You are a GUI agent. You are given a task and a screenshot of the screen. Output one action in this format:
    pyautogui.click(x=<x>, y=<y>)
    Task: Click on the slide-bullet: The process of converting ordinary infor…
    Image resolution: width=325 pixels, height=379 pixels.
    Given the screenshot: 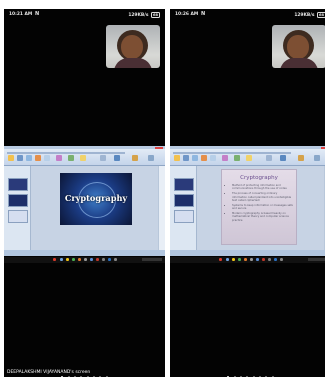 What is the action you would take?
    pyautogui.click(x=262, y=197)
    